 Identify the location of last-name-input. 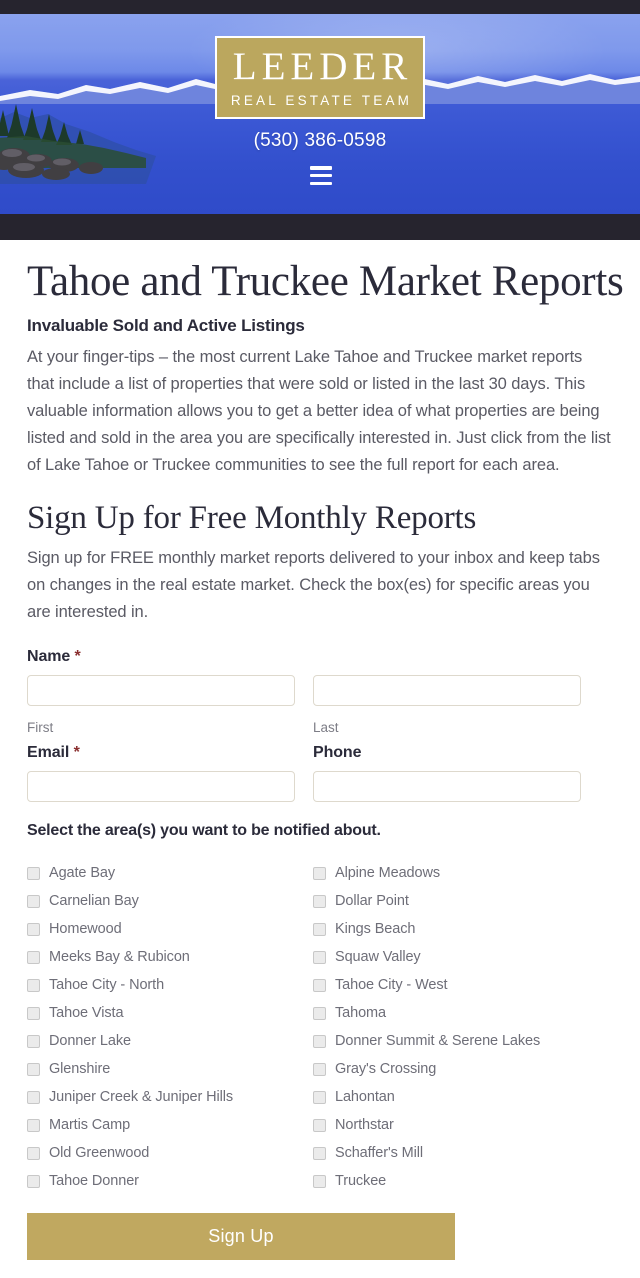
(447, 691).